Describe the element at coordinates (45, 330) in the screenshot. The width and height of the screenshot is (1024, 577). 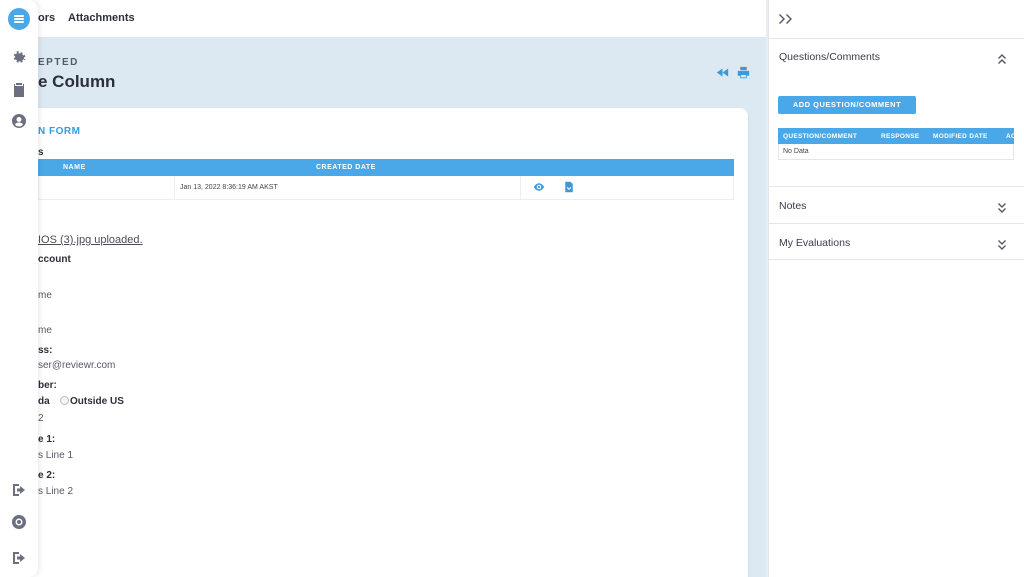
I see `last-name-value: me` at that location.